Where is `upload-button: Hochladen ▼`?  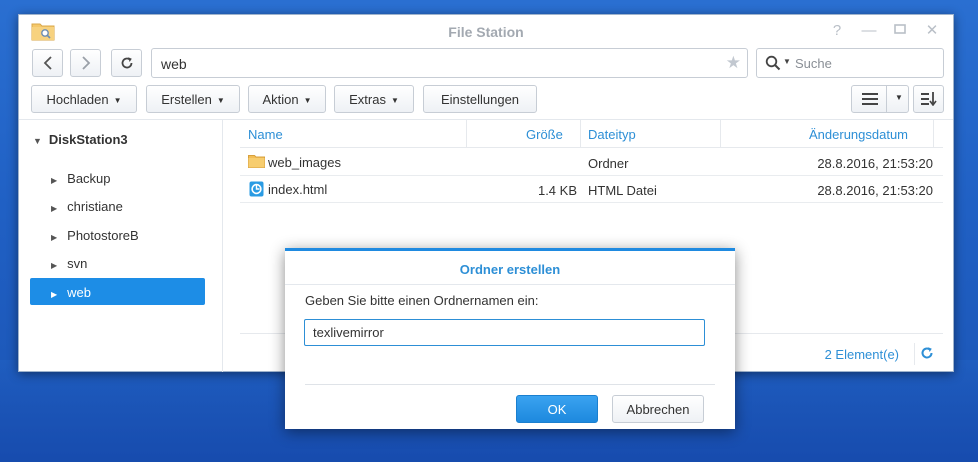
upload-button: Hochladen ▼ is located at coordinates (84, 99).